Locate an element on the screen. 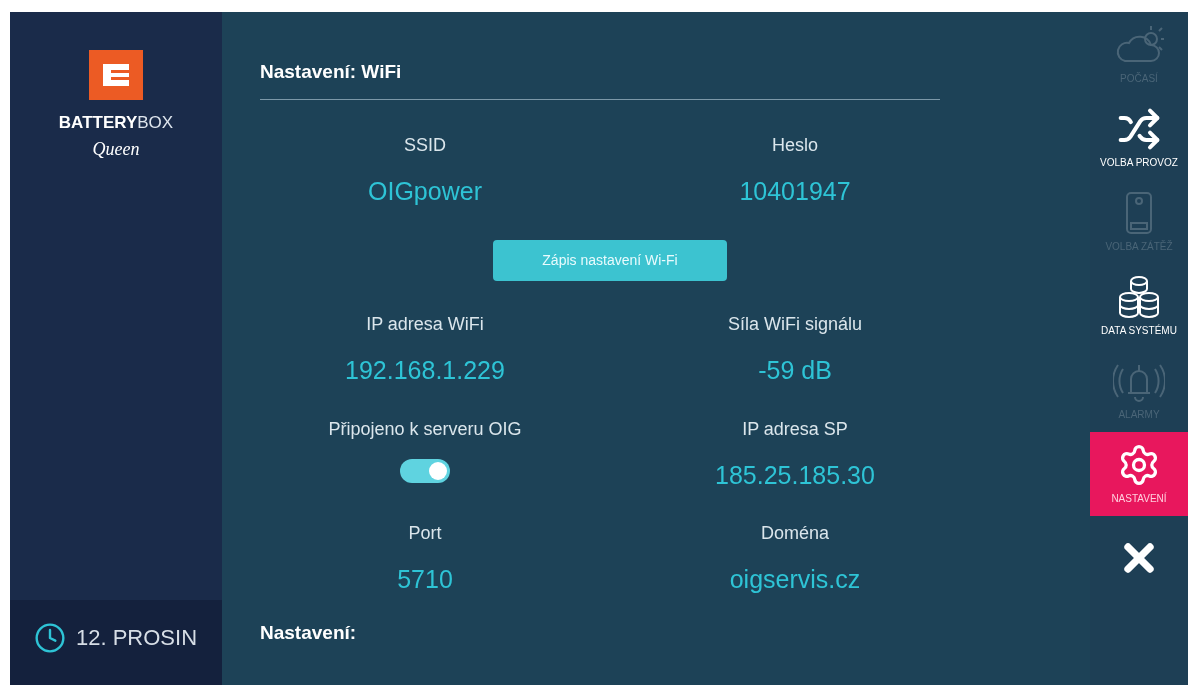 This screenshot has height=685, width=1188. field-value: oigservis.cz is located at coordinates (795, 579).